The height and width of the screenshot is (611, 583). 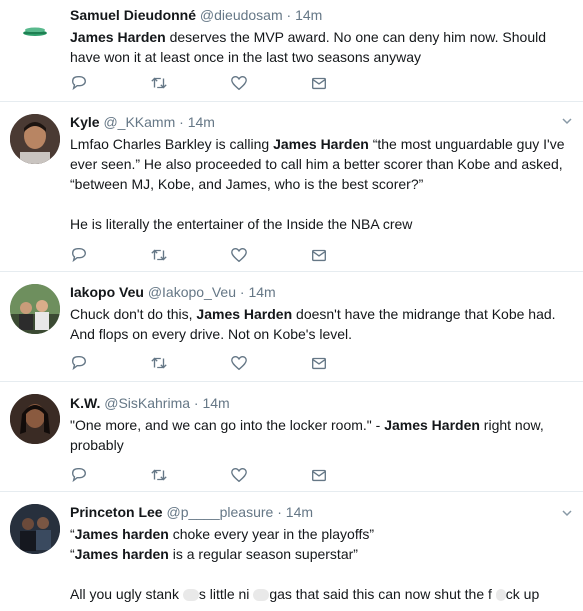 What do you see at coordinates (172, 144) in the screenshot?
I see `tweet-text-segment: Lmfao Charles Barkley is calling` at bounding box center [172, 144].